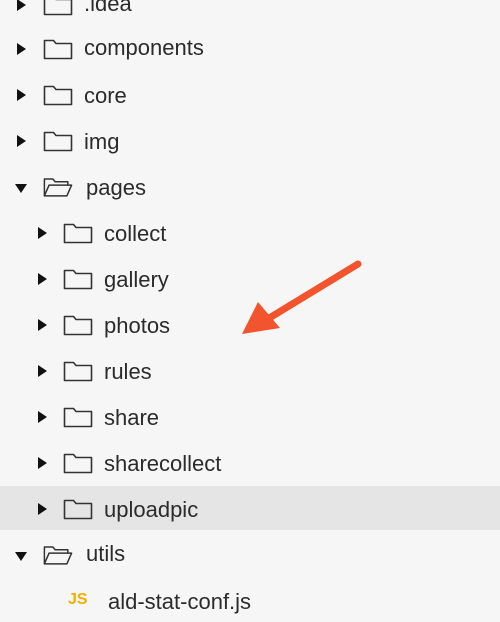 The width and height of the screenshot is (500, 622). Describe the element at coordinates (250, 508) in the screenshot. I see `tree-item-uploadpic: uploadpic` at that location.